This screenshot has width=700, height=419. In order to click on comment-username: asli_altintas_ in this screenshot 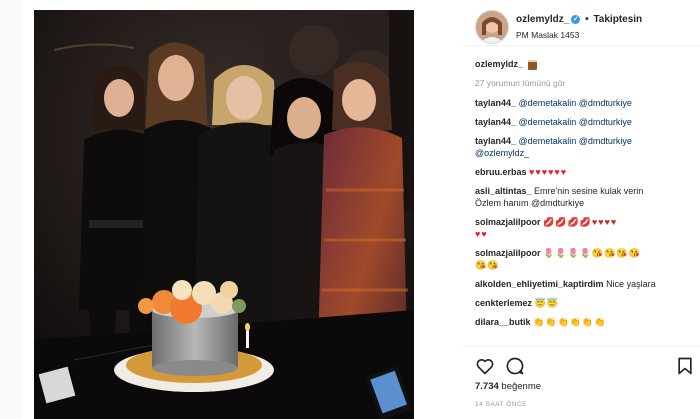, I will do `click(503, 191)`.